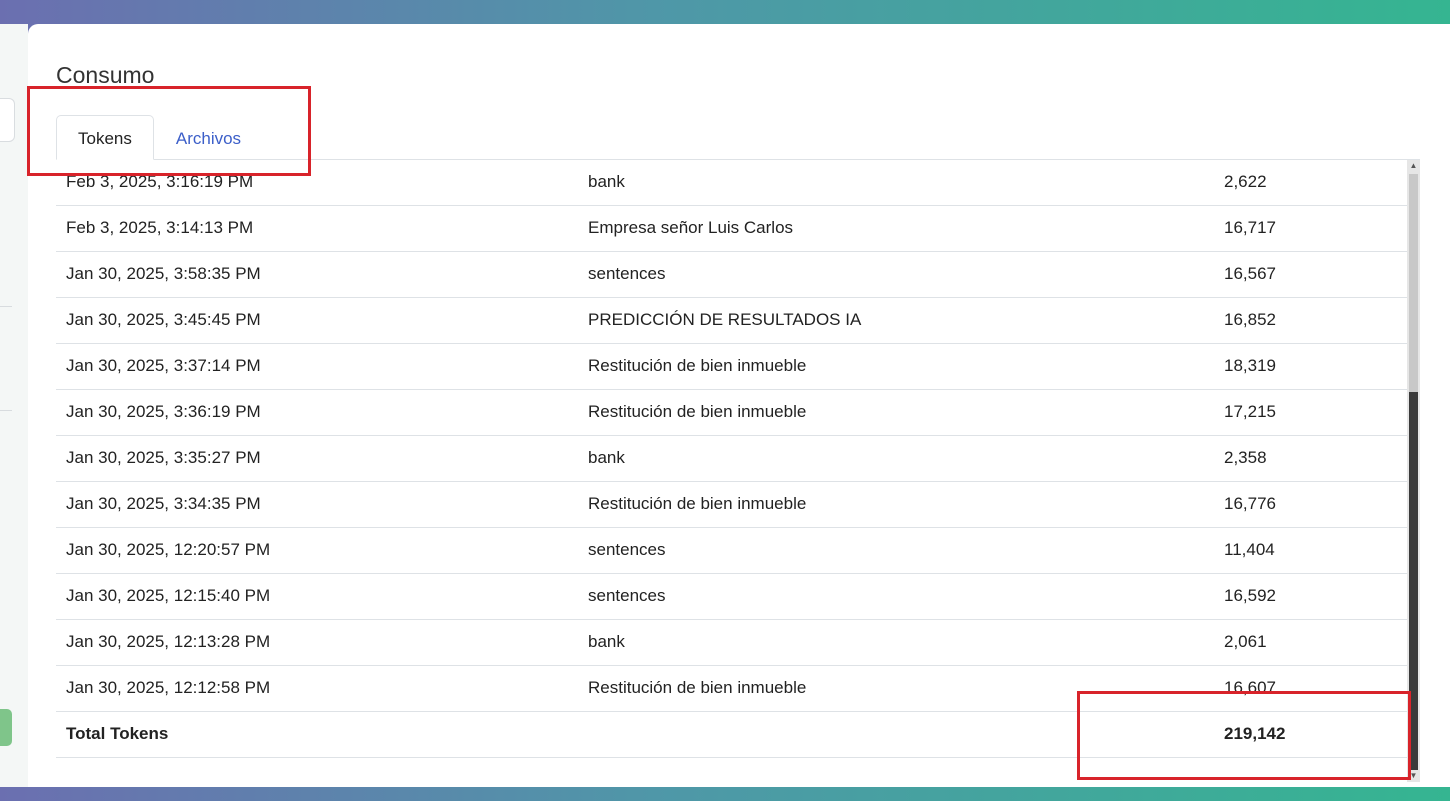 This screenshot has width=1450, height=801. What do you see at coordinates (1310, 366) in the screenshot?
I see `row-tokens: 18,319` at bounding box center [1310, 366].